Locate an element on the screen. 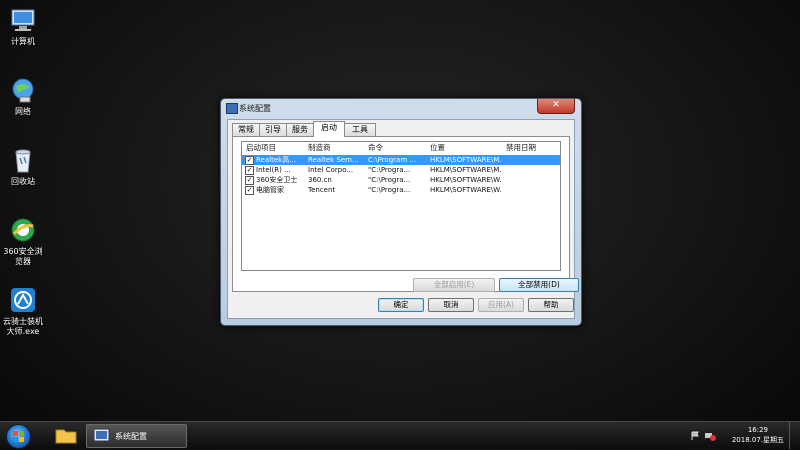 The image size is (800, 450). desktop-icon-label: 回收站 is located at coordinates (23, 181).